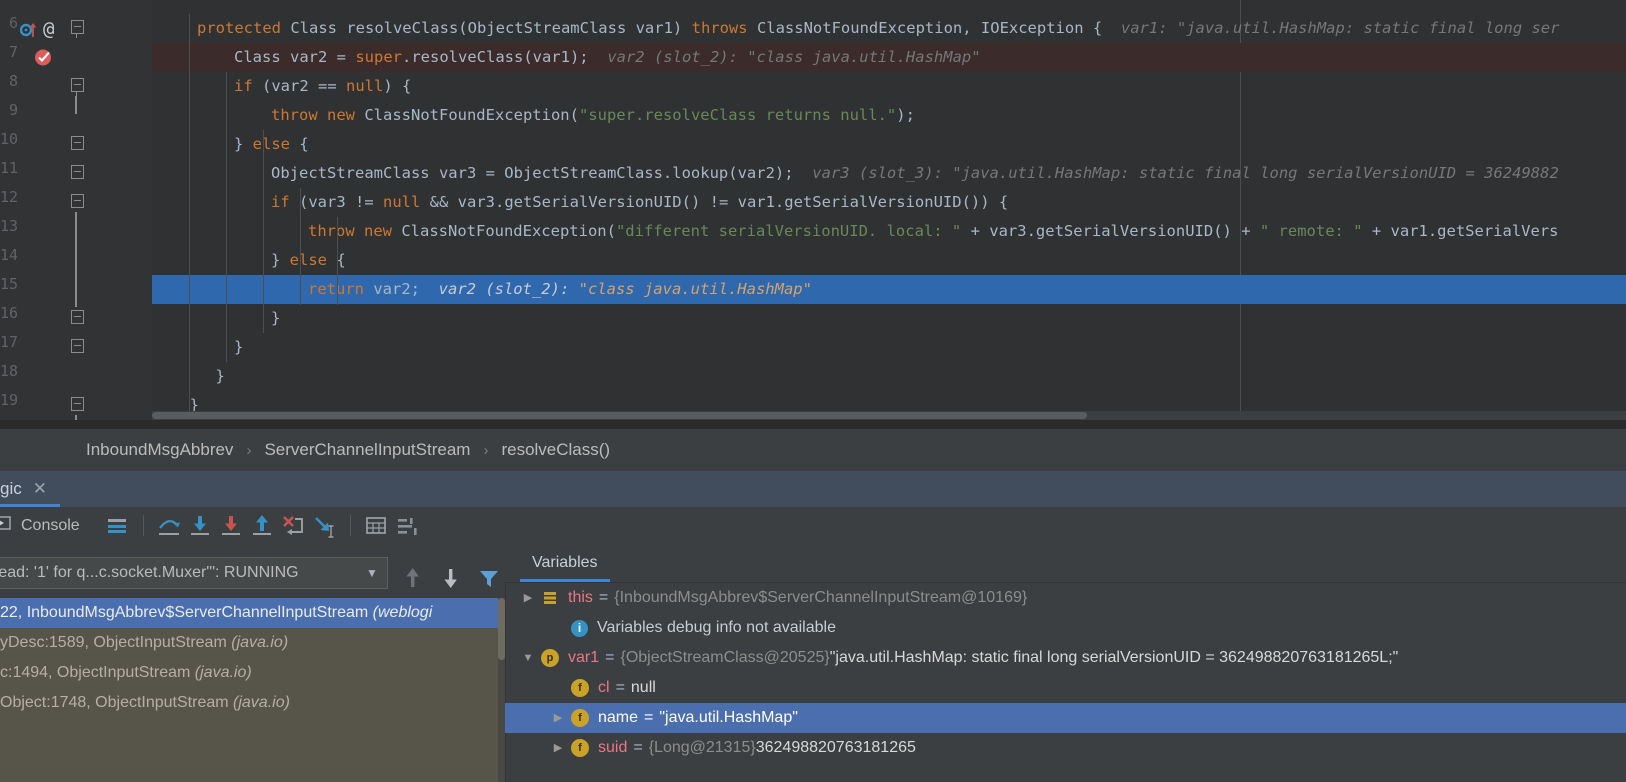 The width and height of the screenshot is (1626, 782). Describe the element at coordinates (6, 525) in the screenshot. I see `console-toggle-icon` at that location.